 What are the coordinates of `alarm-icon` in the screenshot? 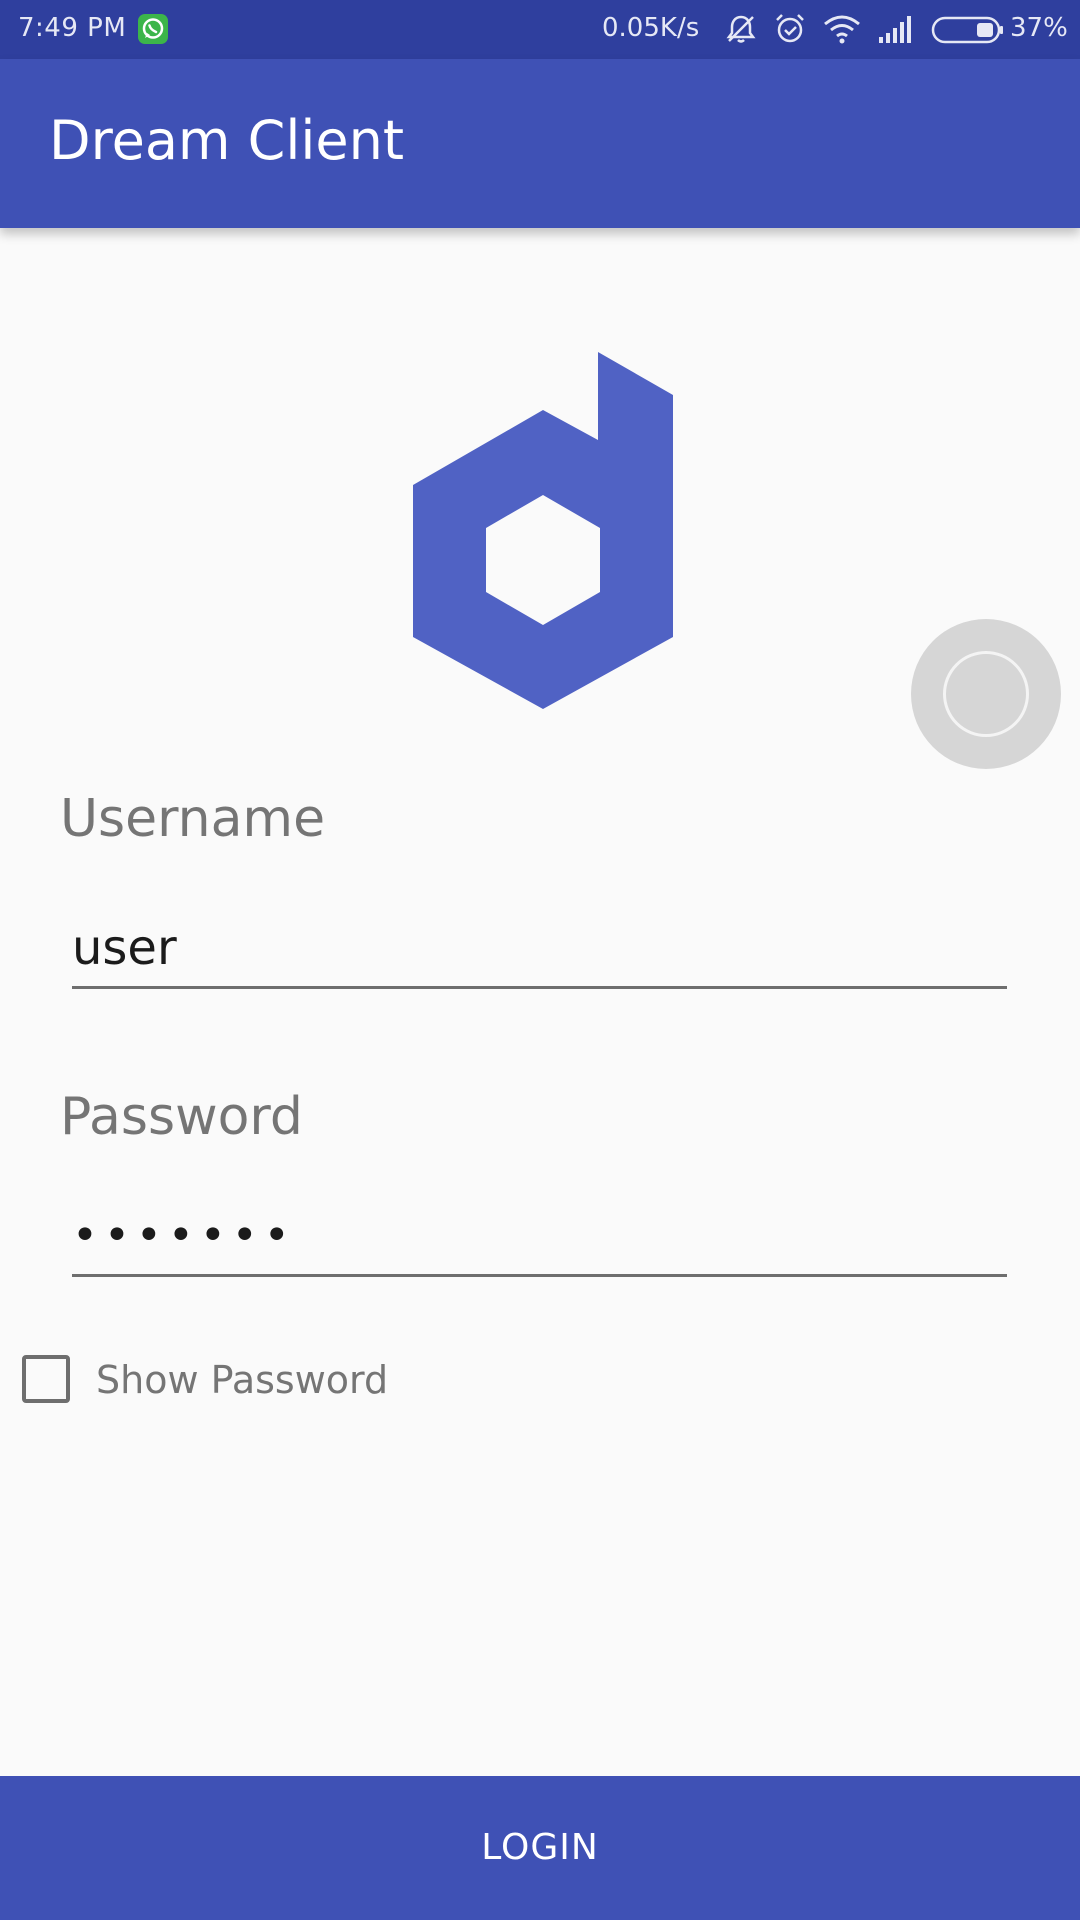 It's located at (790, 31).